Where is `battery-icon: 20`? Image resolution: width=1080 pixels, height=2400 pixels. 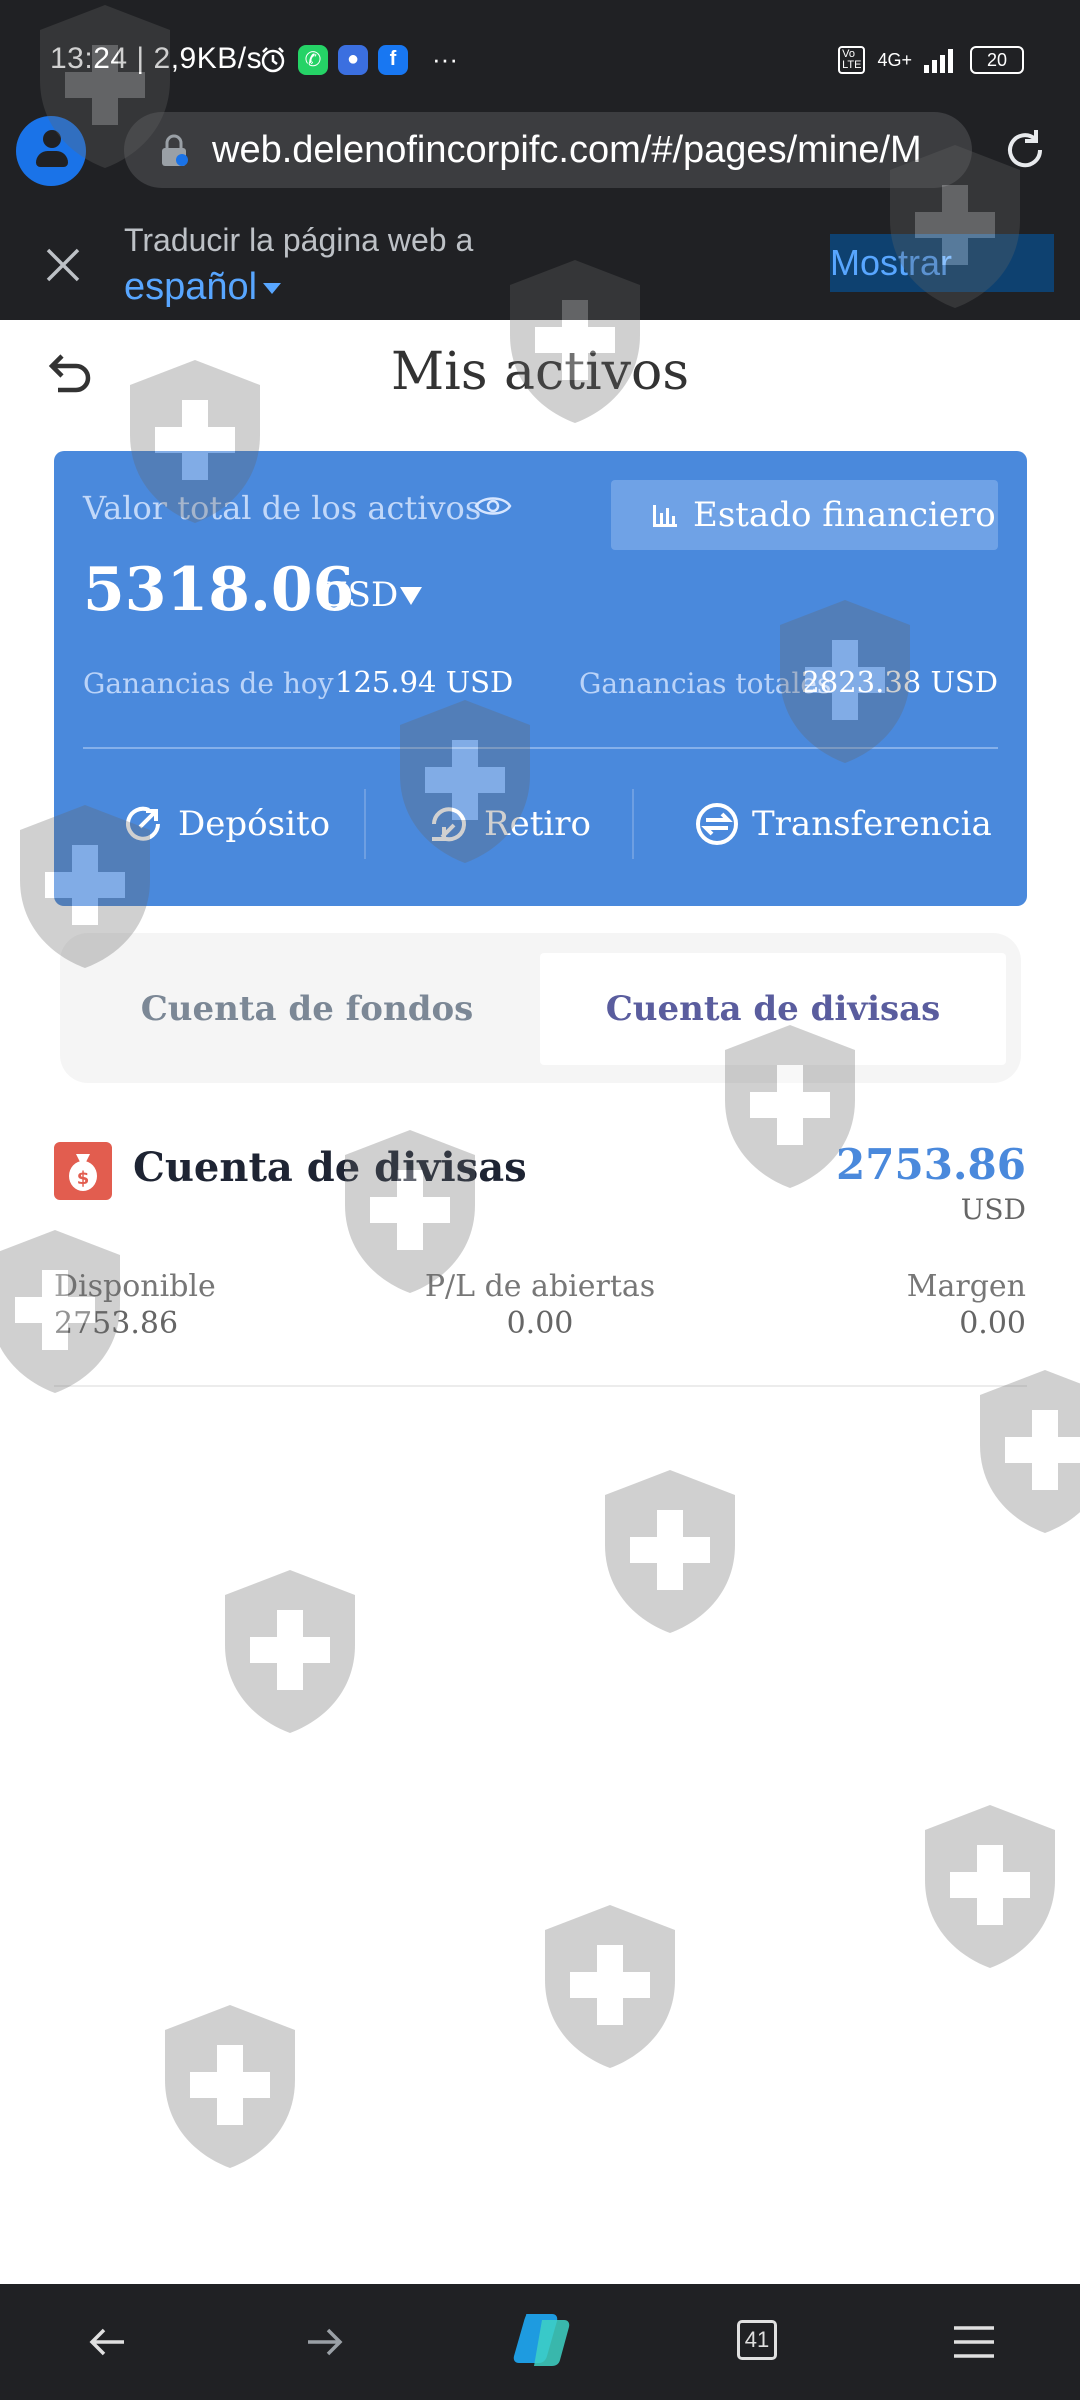 battery-icon: 20 is located at coordinates (997, 60).